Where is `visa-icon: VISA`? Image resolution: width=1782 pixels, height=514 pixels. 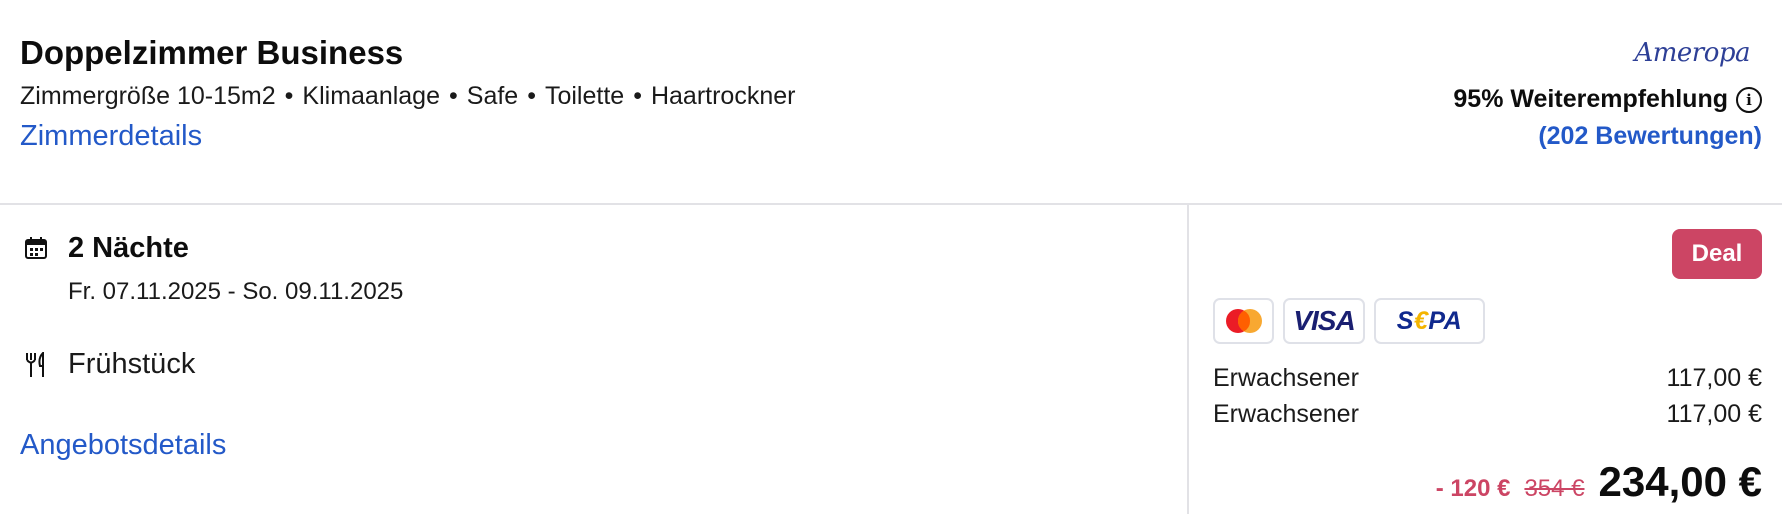
visa-icon: VISA is located at coordinates (1324, 321).